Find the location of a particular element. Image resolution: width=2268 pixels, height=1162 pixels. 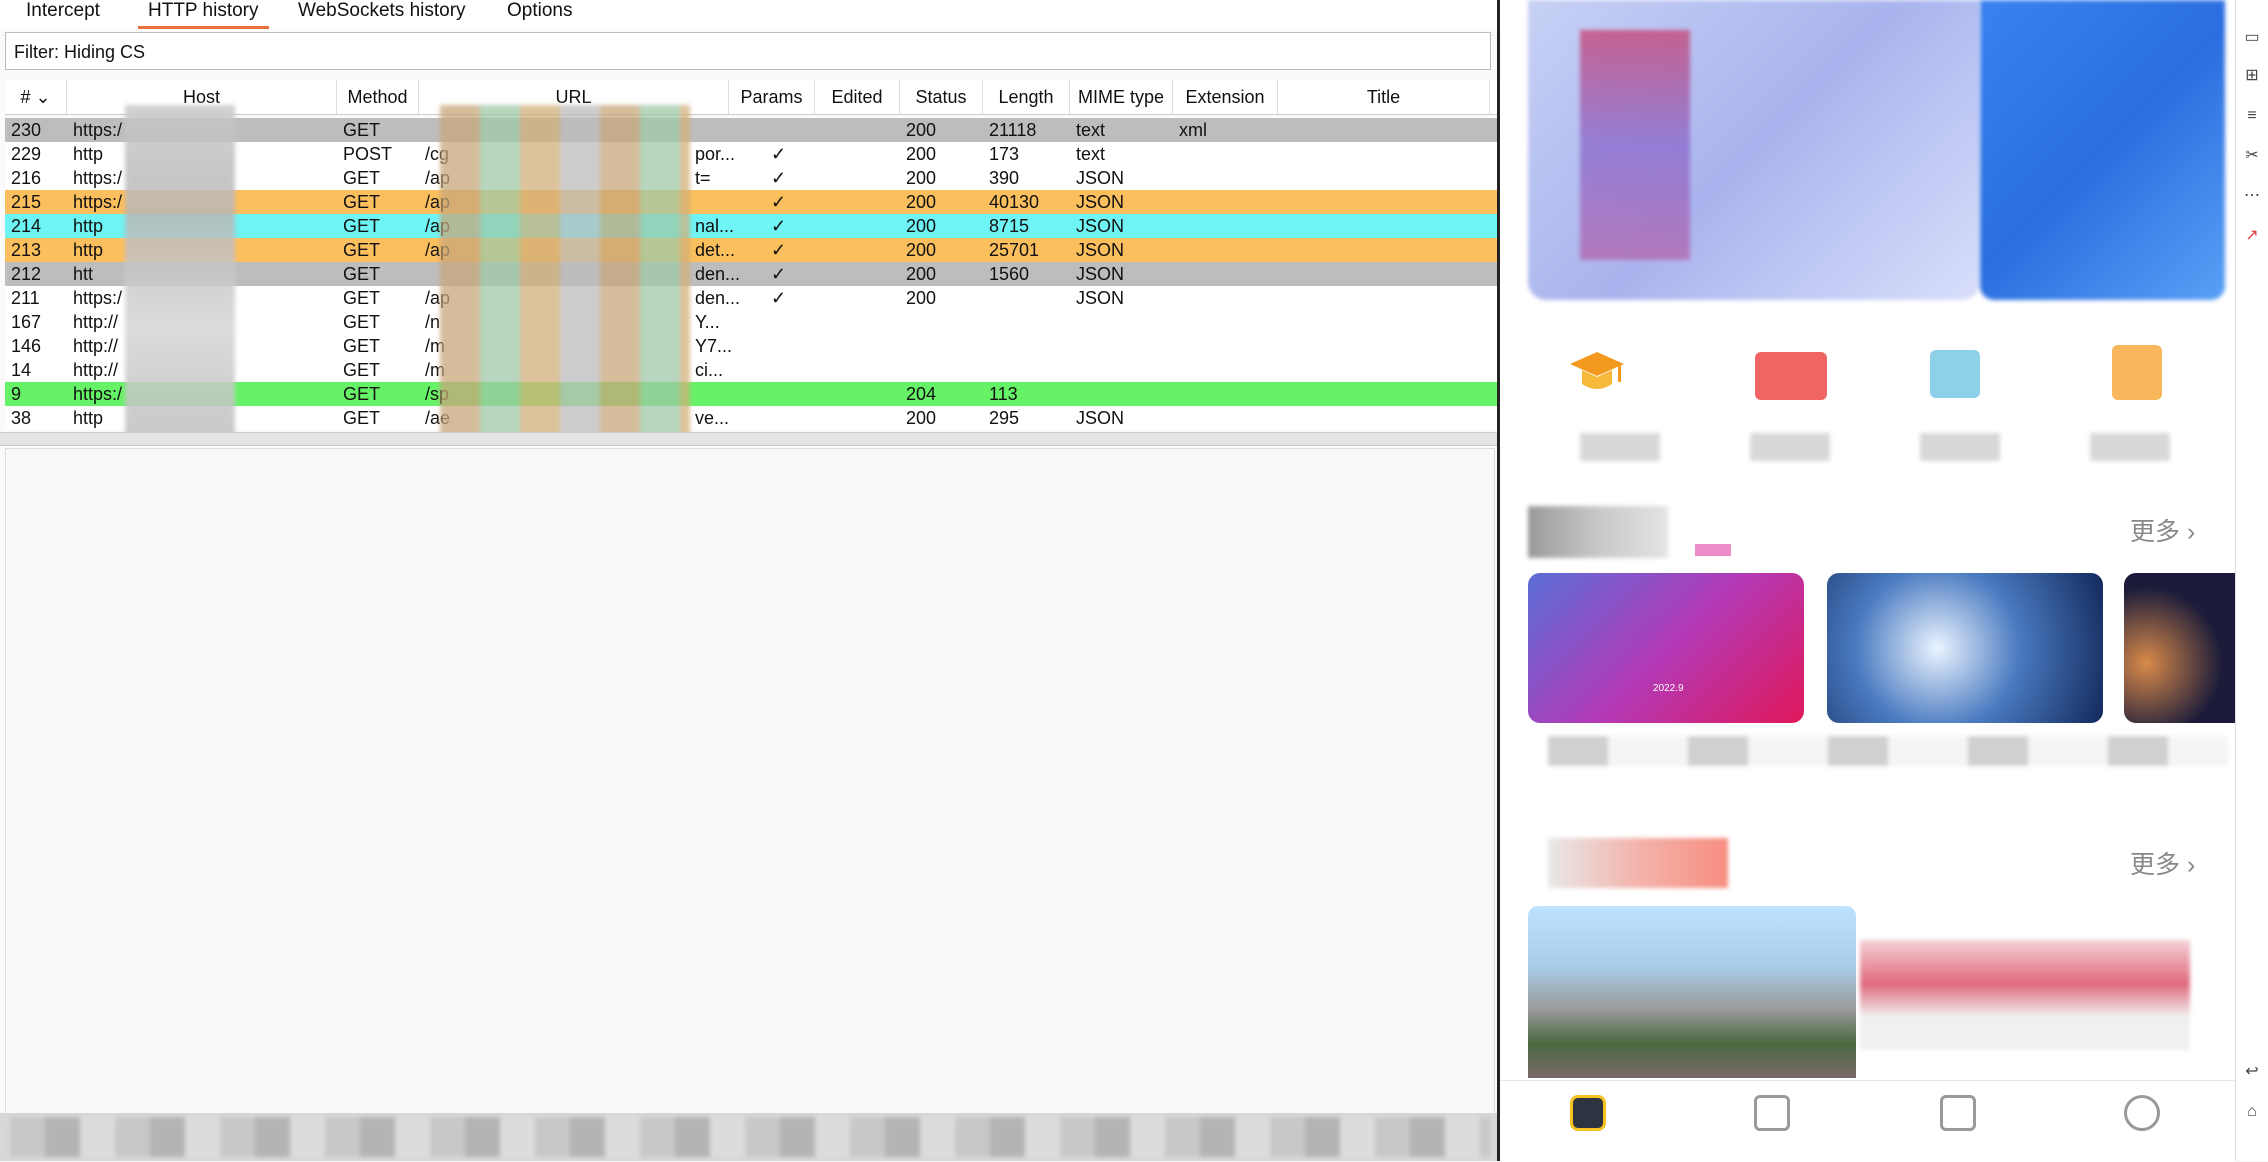

cell-id: 167 is located at coordinates (26, 322).